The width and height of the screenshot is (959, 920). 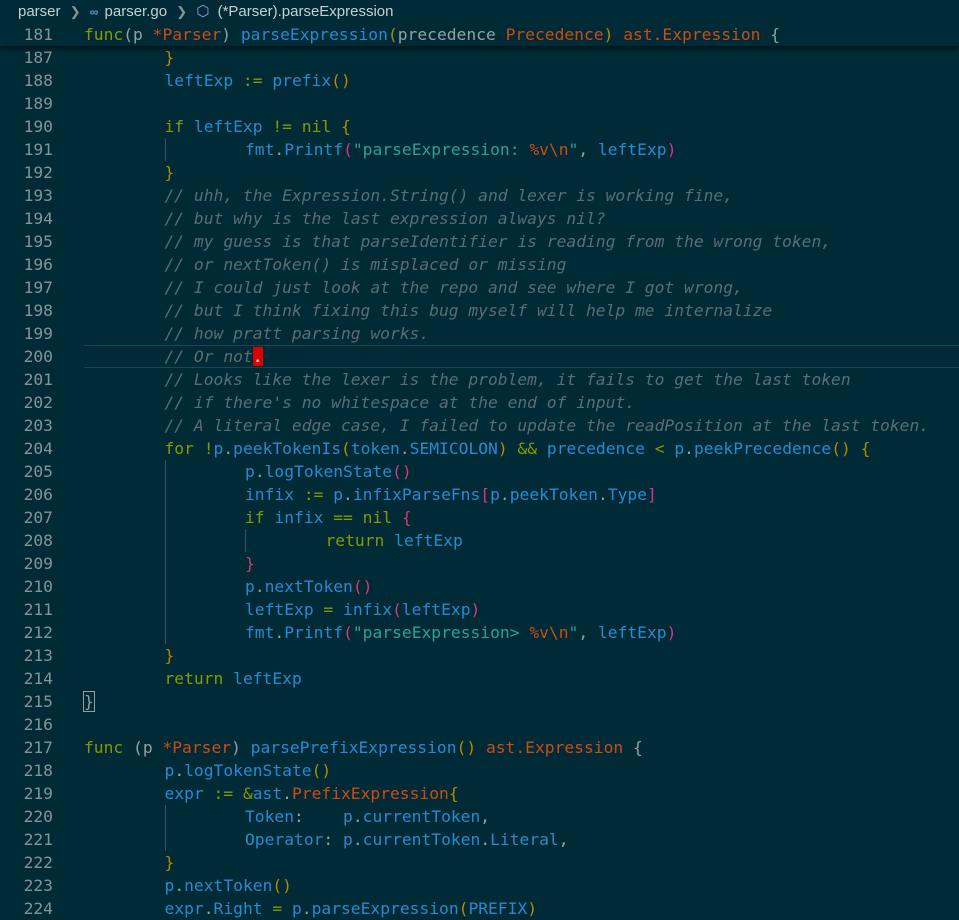 I want to click on code-token: !=, so click(x=282, y=126).